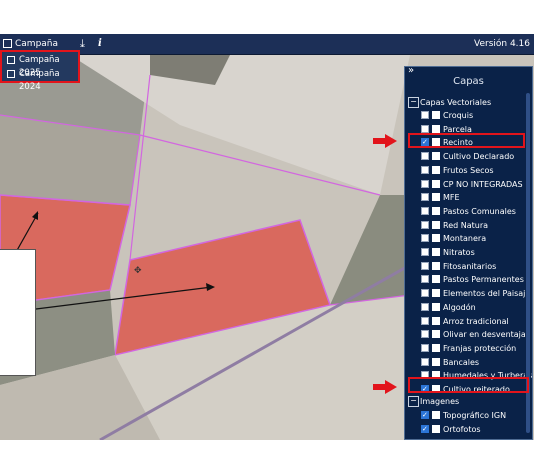 Image resolution: width=534 pixels, height=462 pixels. Describe the element at coordinates (18, 312) in the screenshot. I see `annotation-callout-box` at that location.